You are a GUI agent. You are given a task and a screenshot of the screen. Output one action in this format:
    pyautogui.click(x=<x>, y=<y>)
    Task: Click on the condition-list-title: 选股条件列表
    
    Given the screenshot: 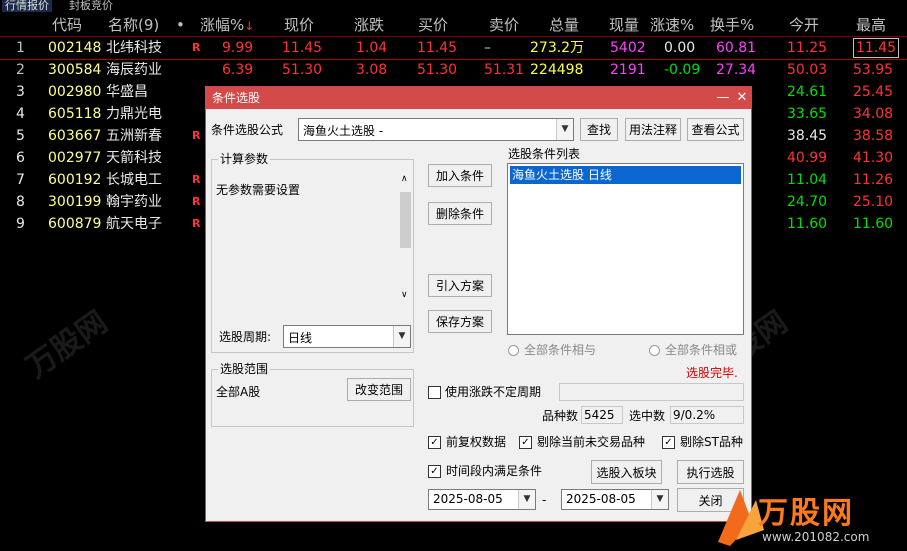 What is the action you would take?
    pyautogui.click(x=544, y=154)
    